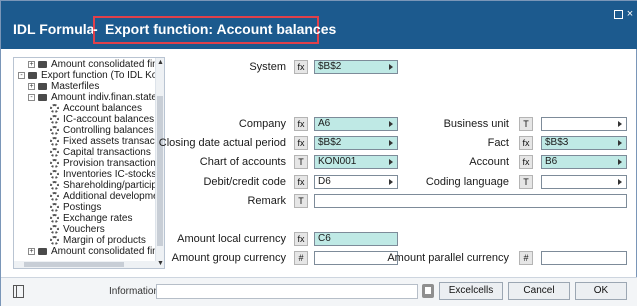  I want to click on tree-item: Fixed assets transactio, so click(107, 141).